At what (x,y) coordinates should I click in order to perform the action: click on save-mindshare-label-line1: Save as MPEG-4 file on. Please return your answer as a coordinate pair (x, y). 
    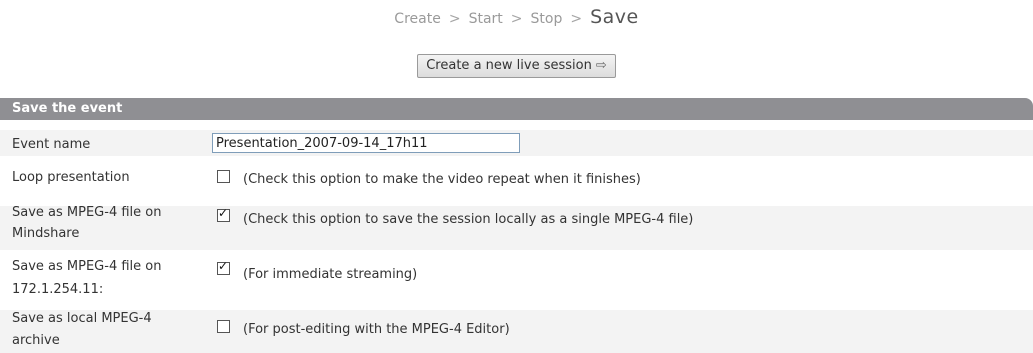
    Looking at the image, I should click on (87, 212).